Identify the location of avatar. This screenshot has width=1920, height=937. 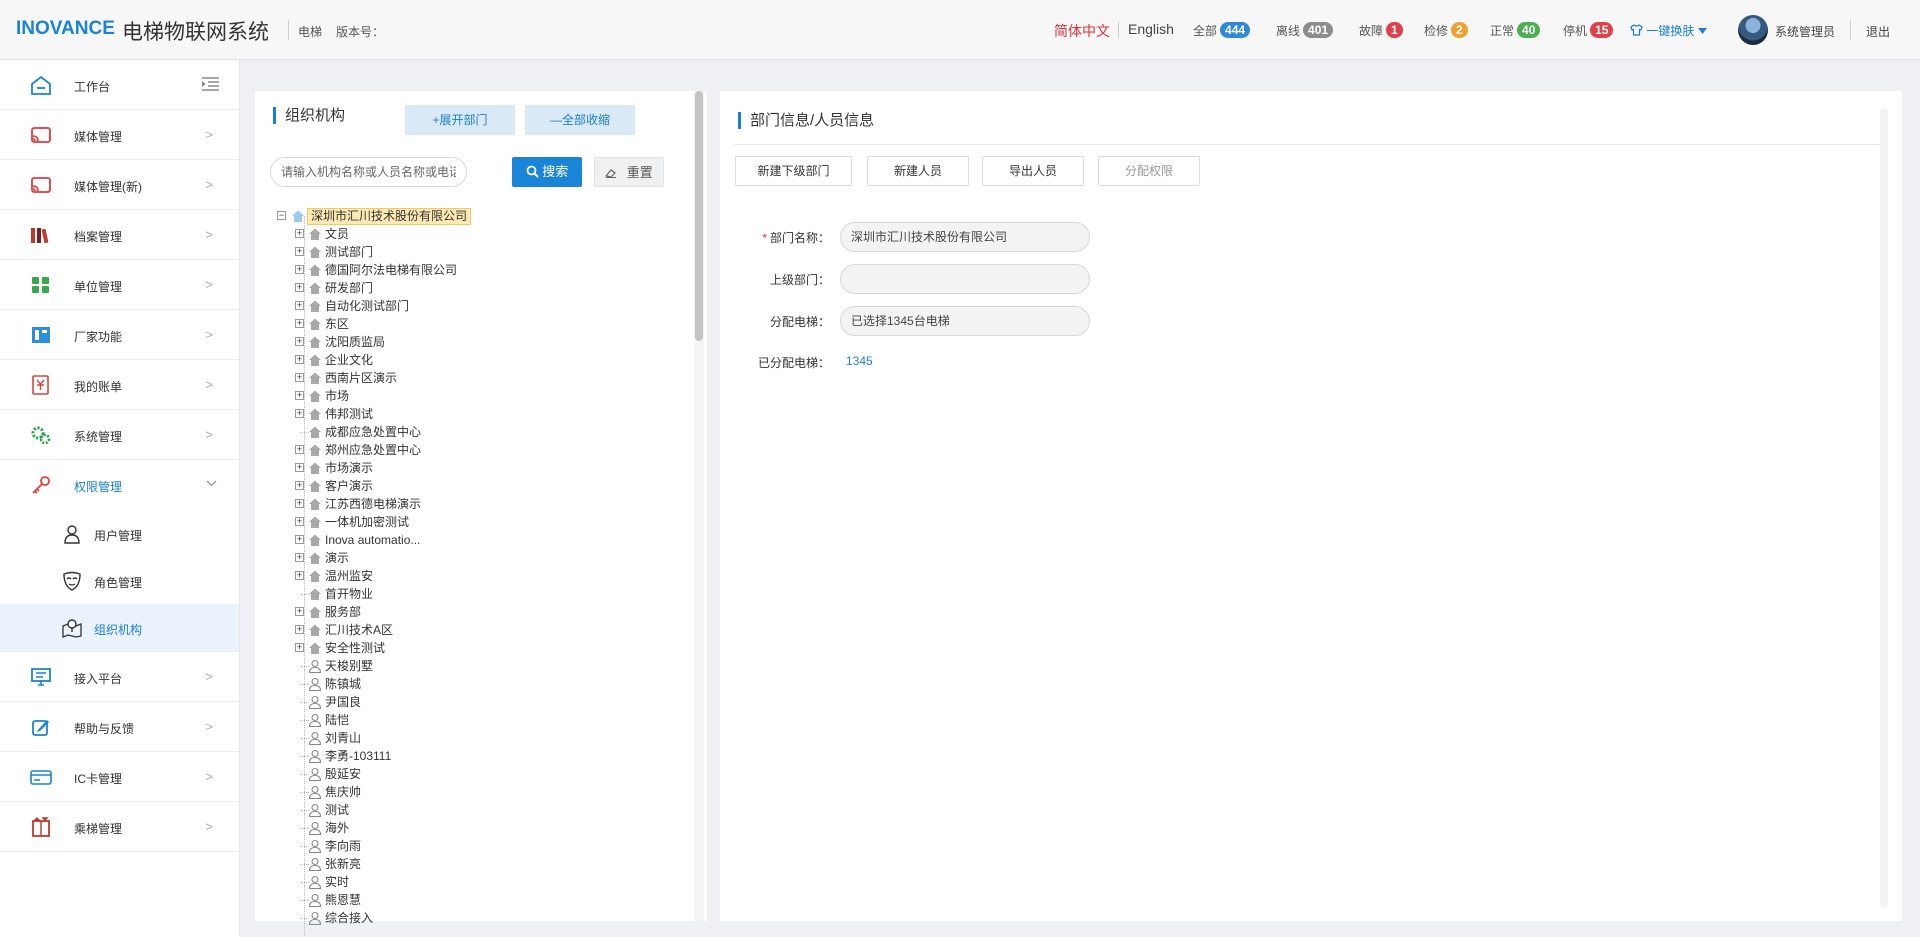
(1753, 30).